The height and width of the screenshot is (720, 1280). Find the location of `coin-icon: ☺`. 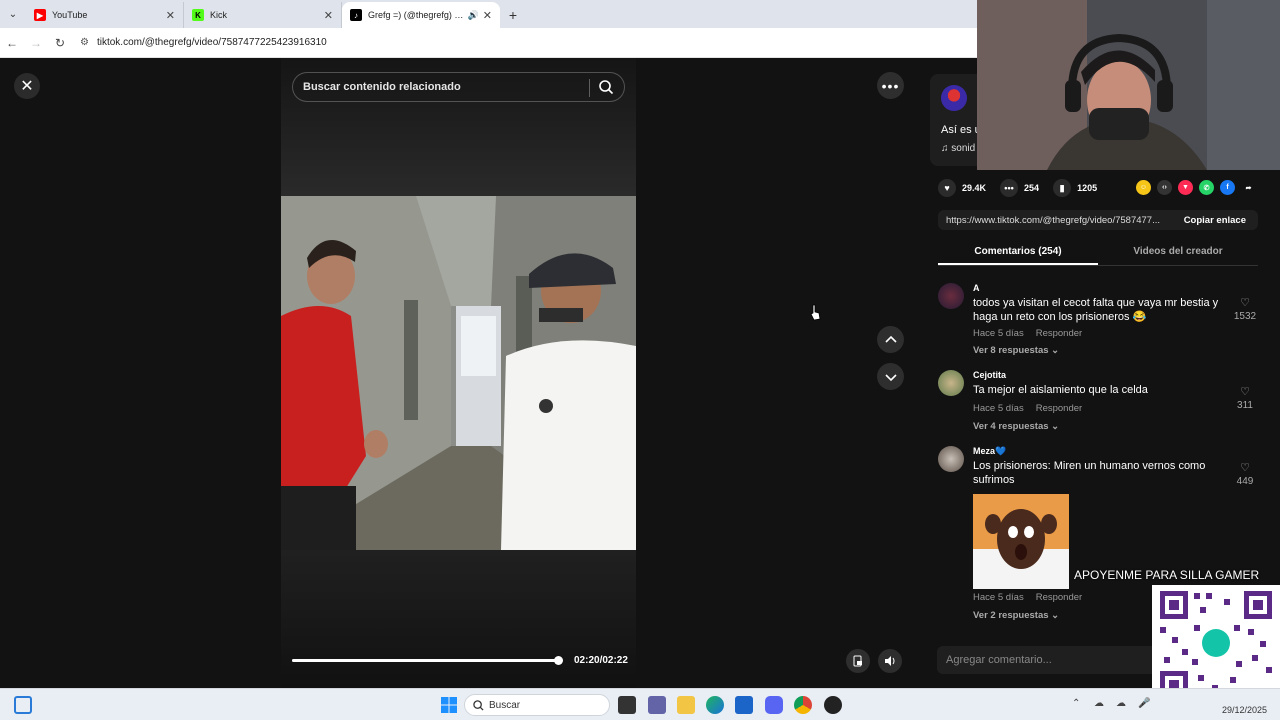

coin-icon: ☺ is located at coordinates (1143, 187).